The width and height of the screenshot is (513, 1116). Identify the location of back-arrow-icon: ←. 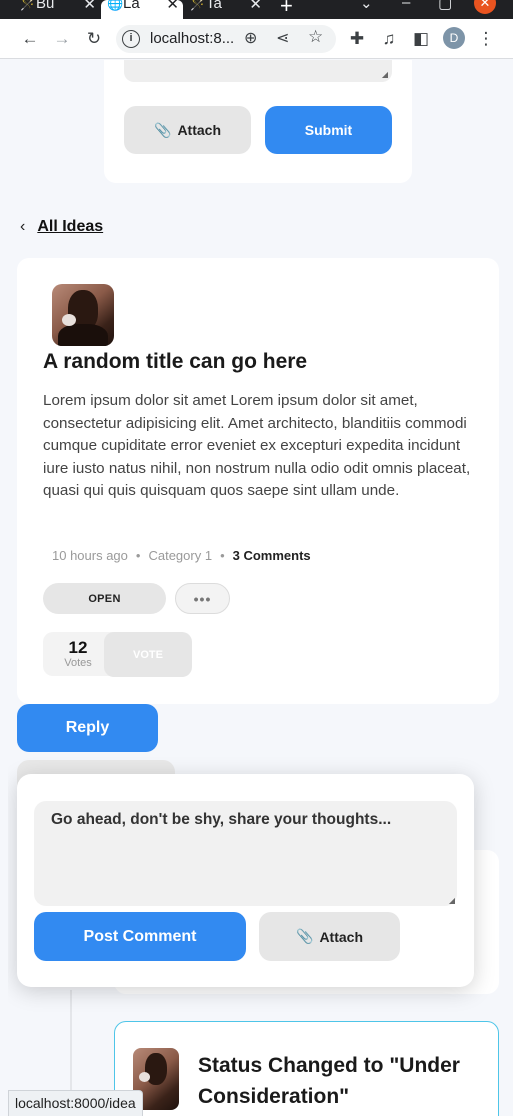
(30, 39).